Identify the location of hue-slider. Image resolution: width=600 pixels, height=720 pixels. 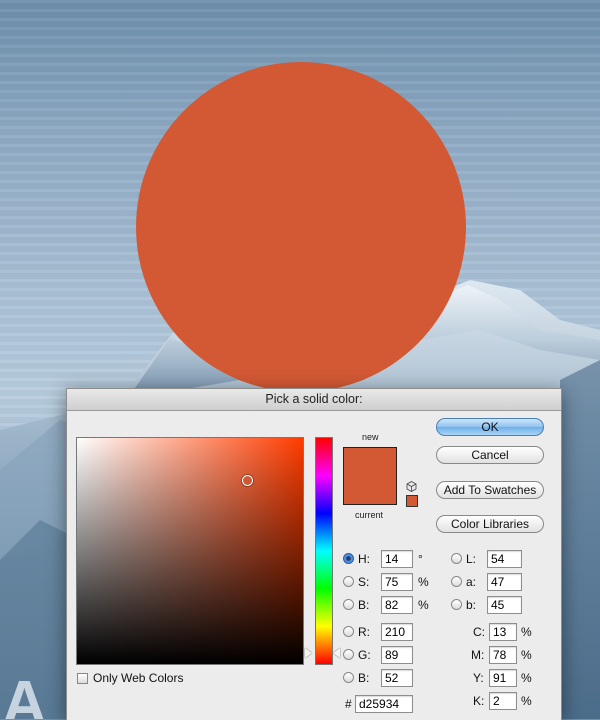
(324, 551).